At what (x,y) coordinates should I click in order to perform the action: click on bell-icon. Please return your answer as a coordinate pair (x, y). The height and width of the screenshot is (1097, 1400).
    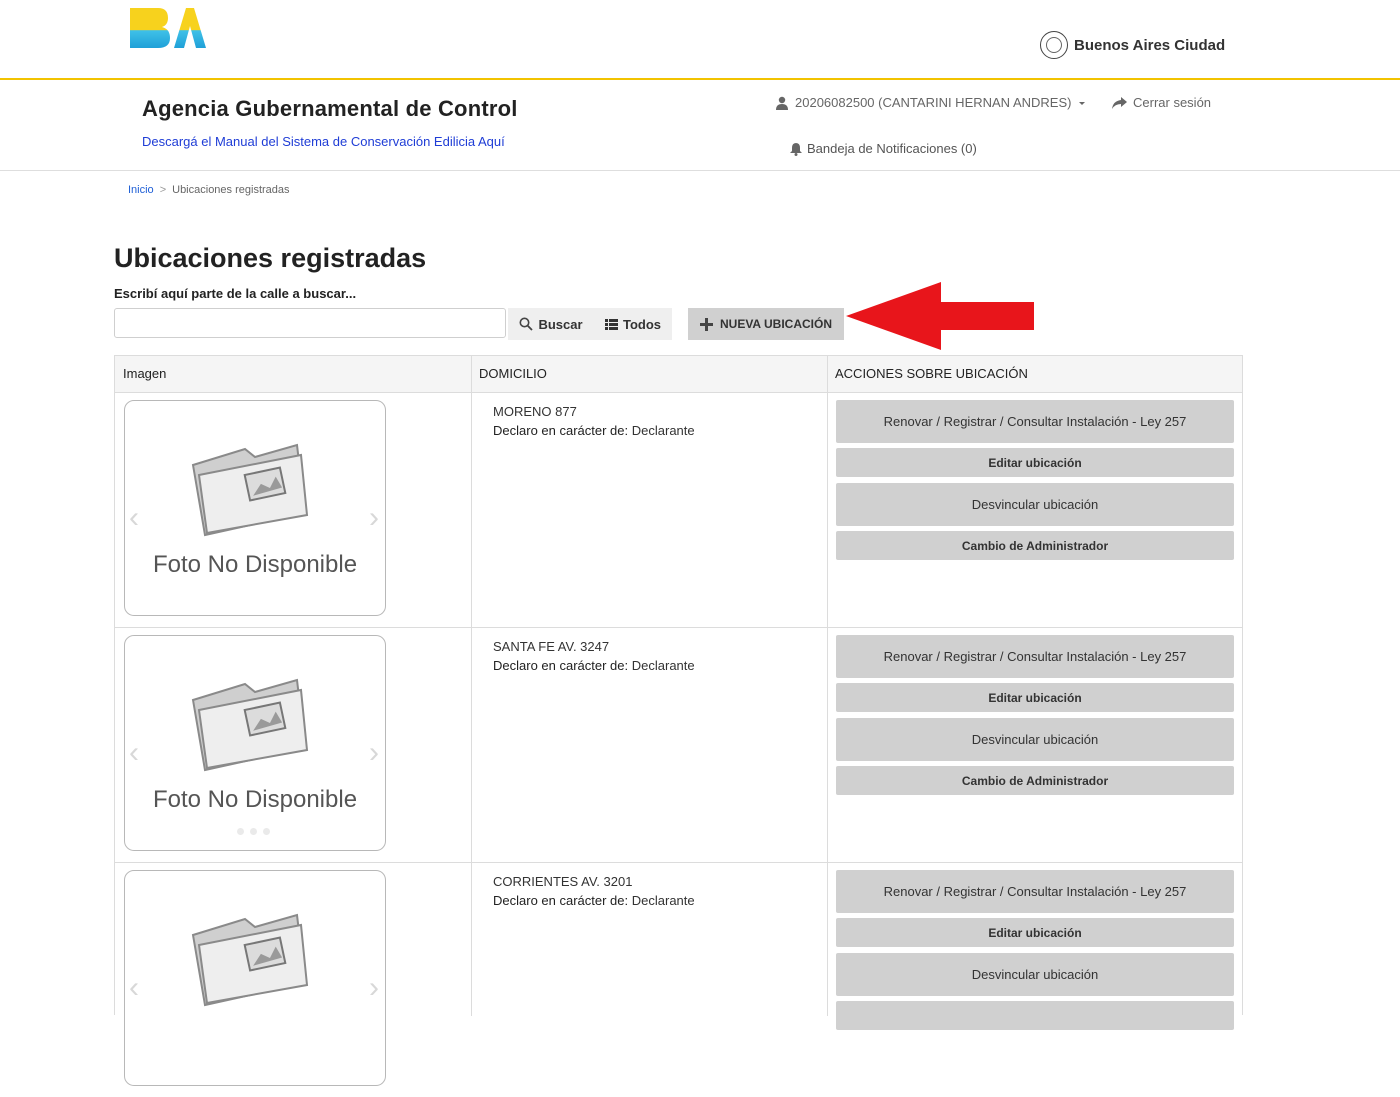
    Looking at the image, I should click on (796, 149).